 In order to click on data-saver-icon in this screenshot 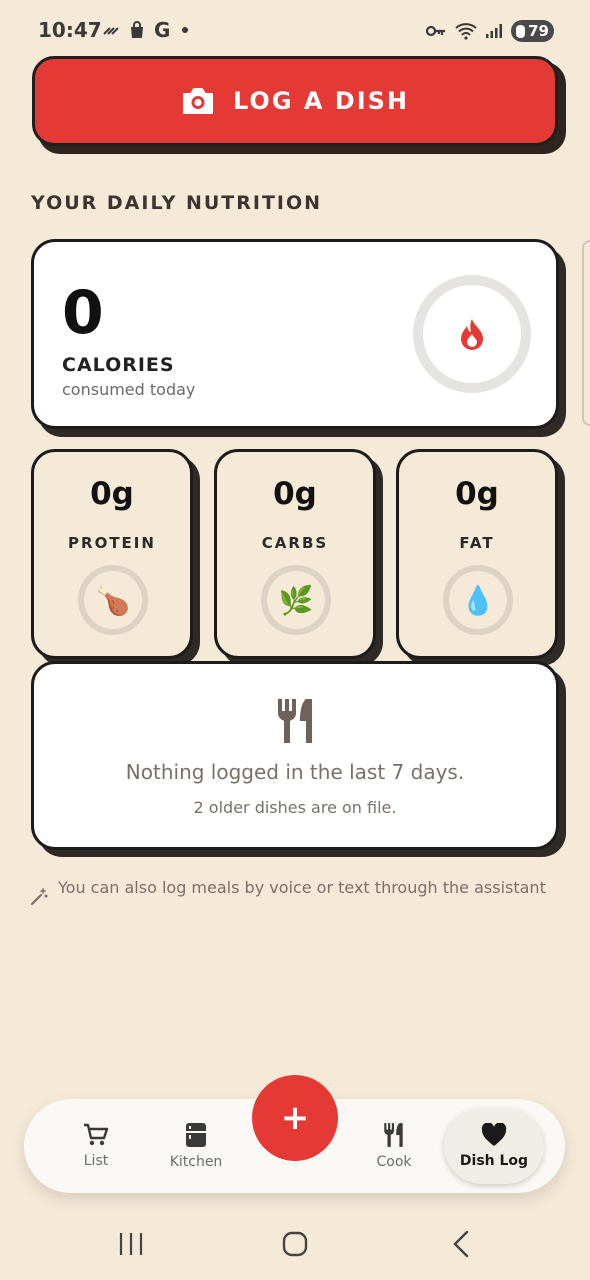, I will do `click(111, 31)`.